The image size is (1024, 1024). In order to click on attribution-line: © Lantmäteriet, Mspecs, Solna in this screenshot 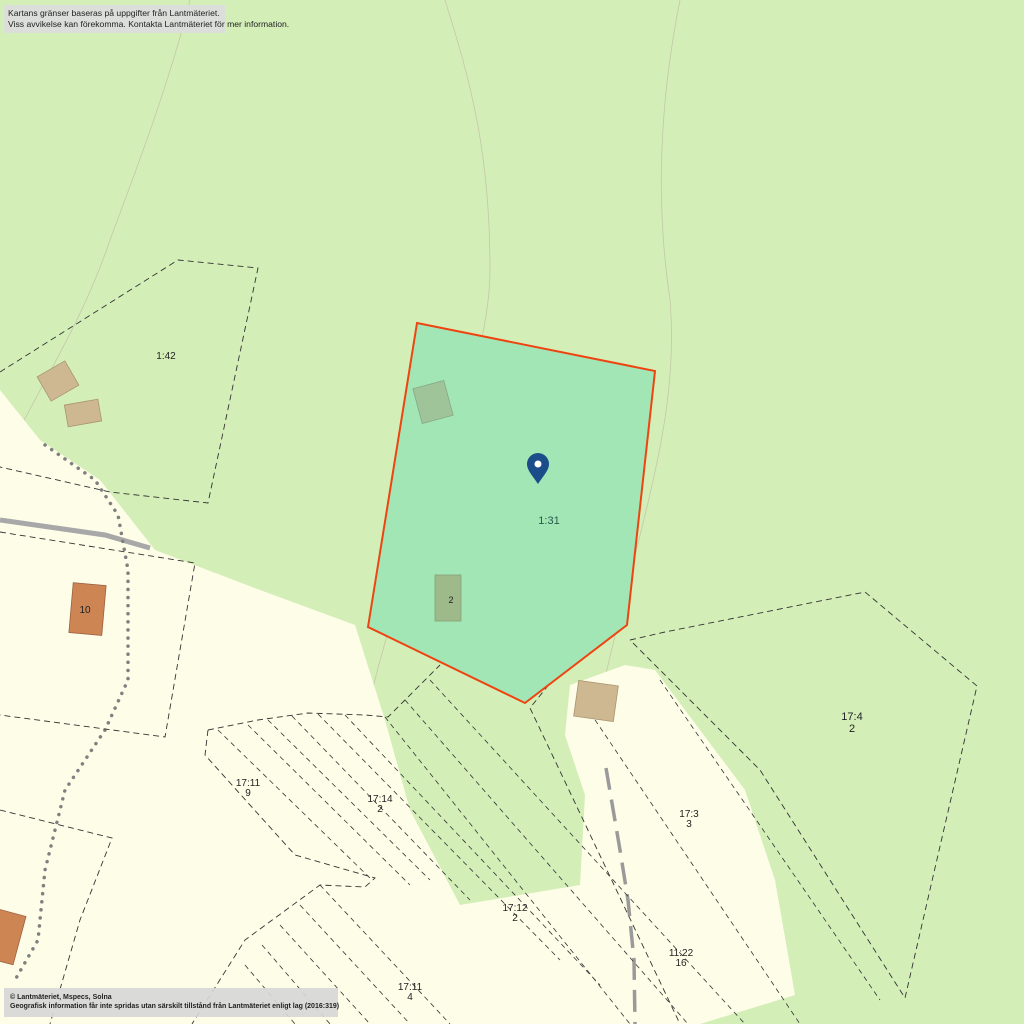, I will do `click(61, 997)`.